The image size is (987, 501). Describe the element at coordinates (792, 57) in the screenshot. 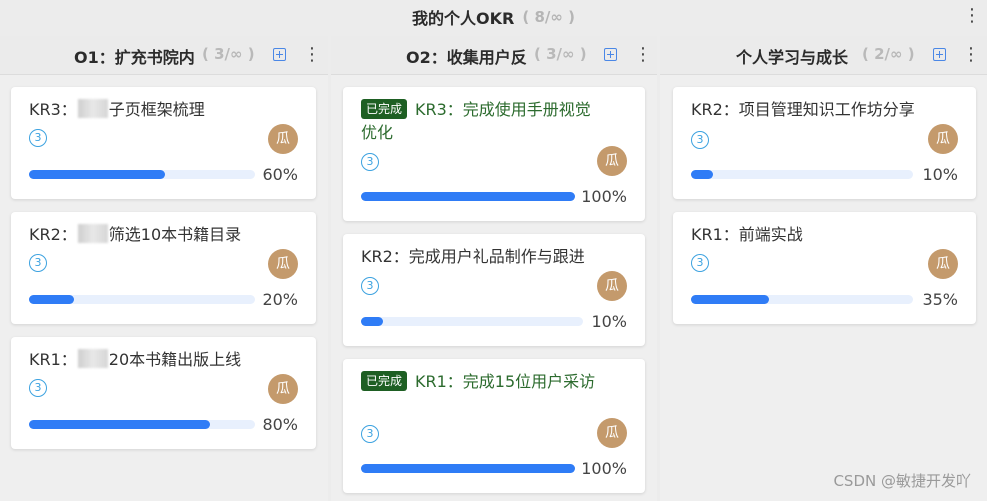

I see `column-title: 个人学习与成长` at that location.